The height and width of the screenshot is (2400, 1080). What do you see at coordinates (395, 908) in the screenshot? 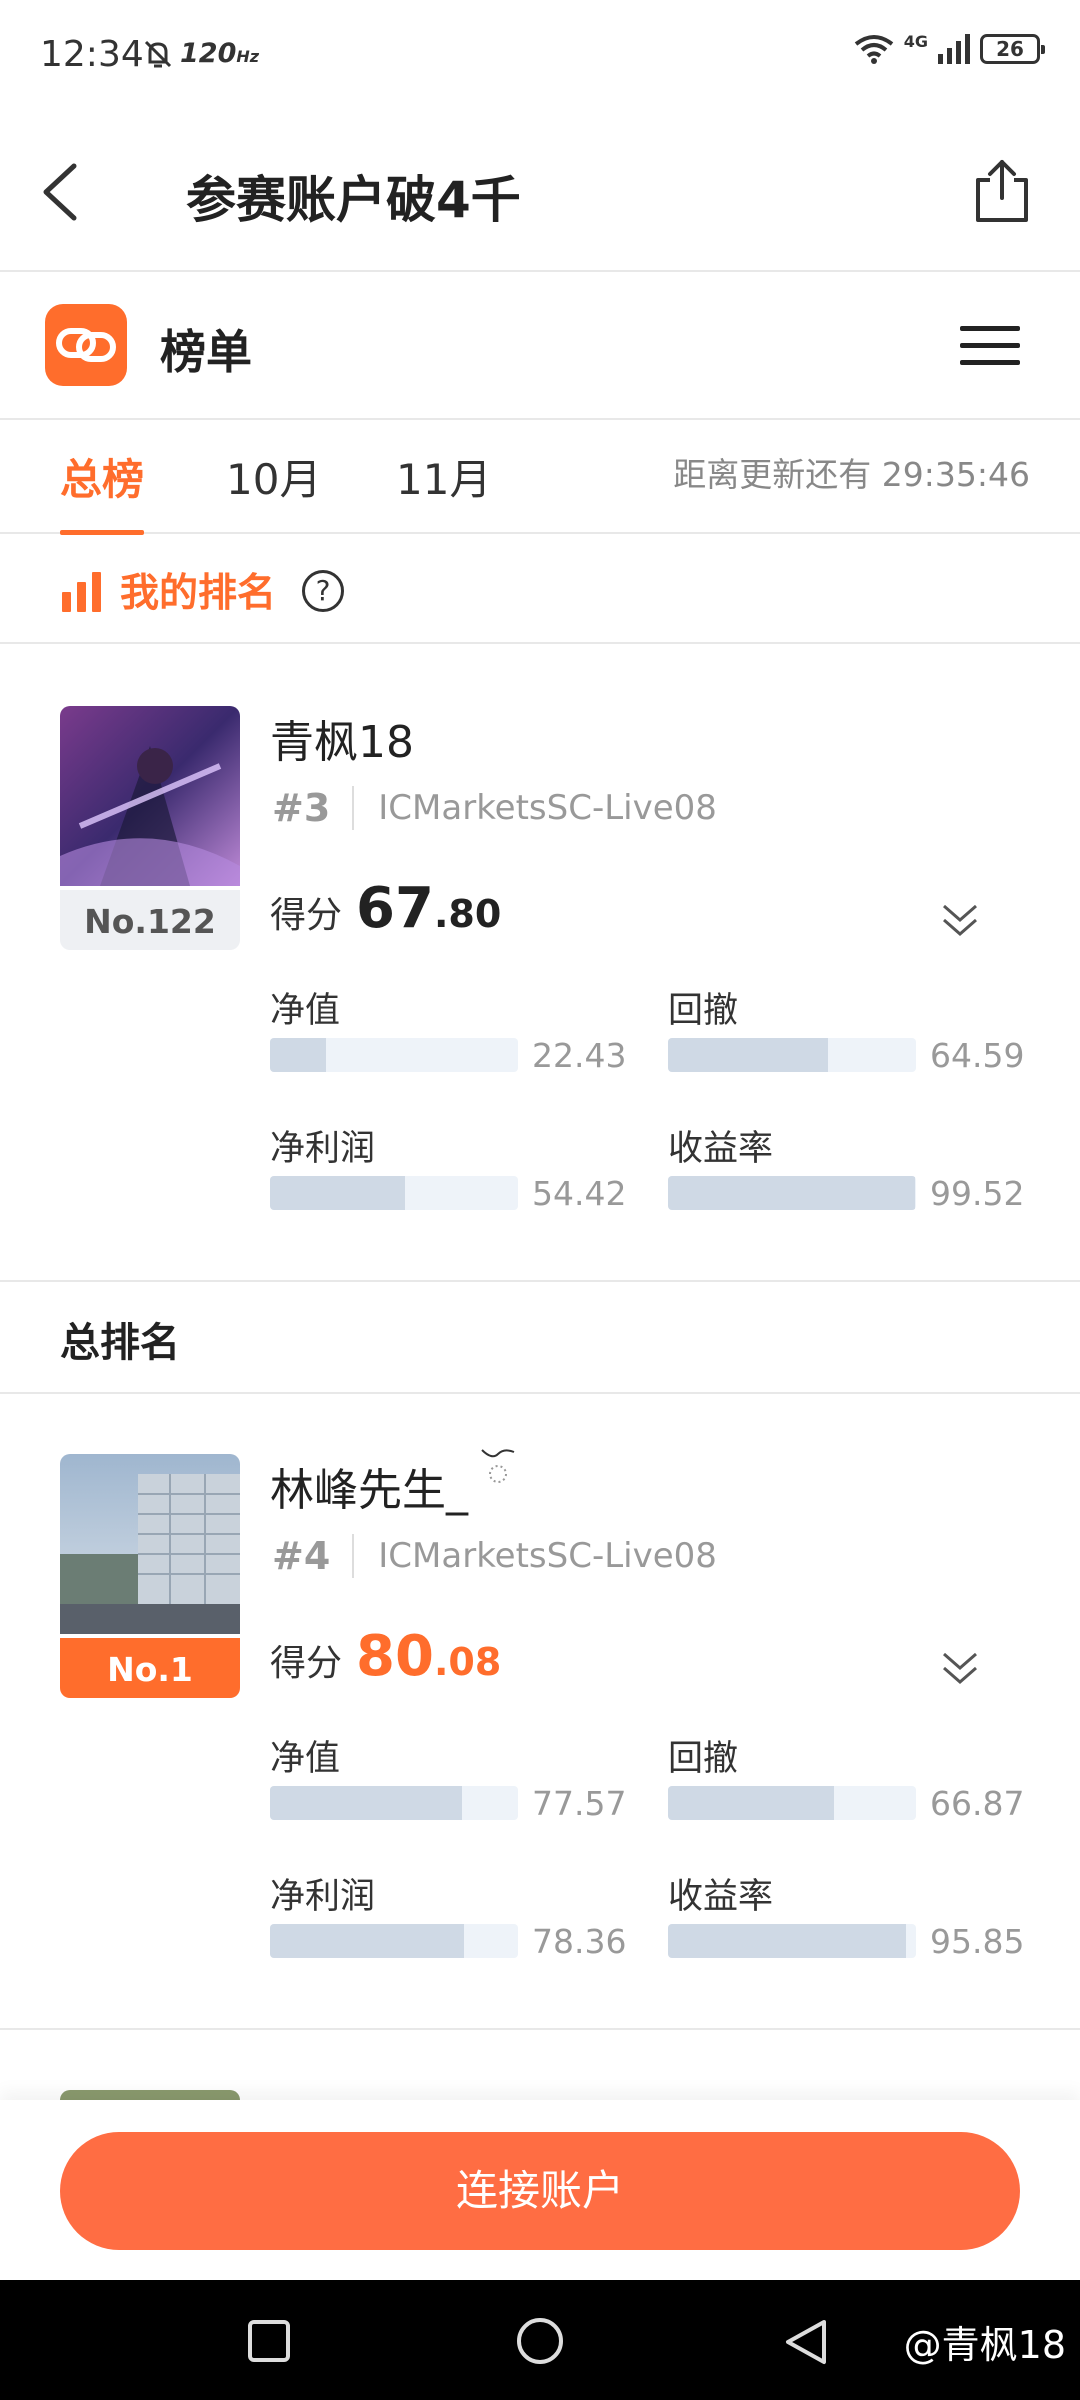
I see `score-integer: 67` at bounding box center [395, 908].